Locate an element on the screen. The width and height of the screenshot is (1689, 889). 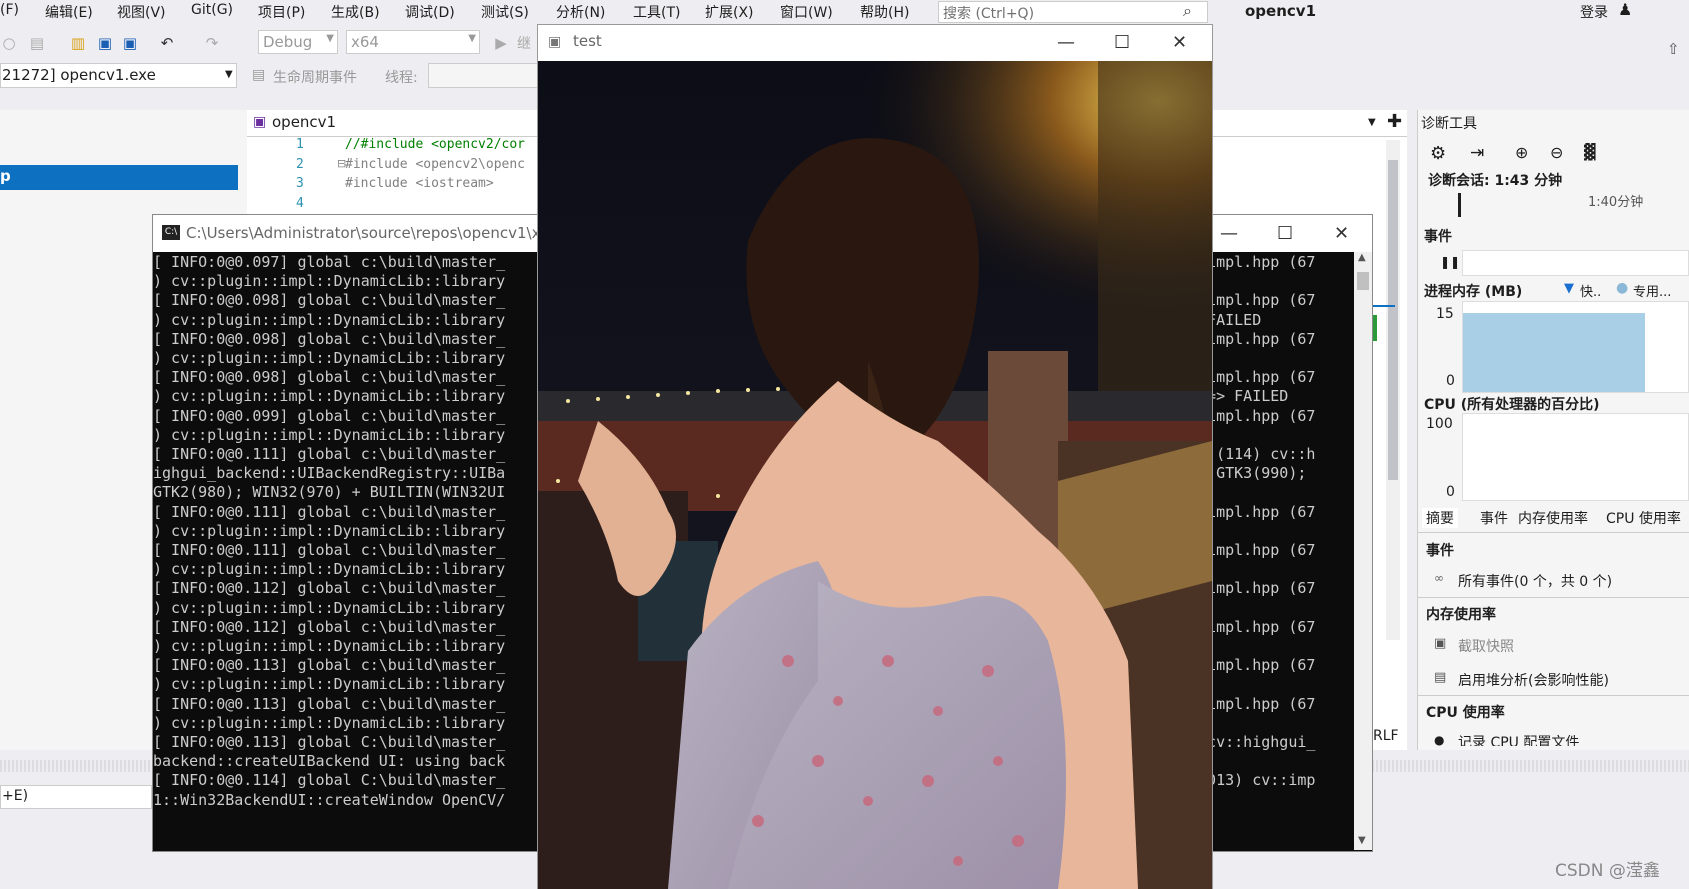
lifecycle-events-icon: ▤ is located at coordinates (259, 75).